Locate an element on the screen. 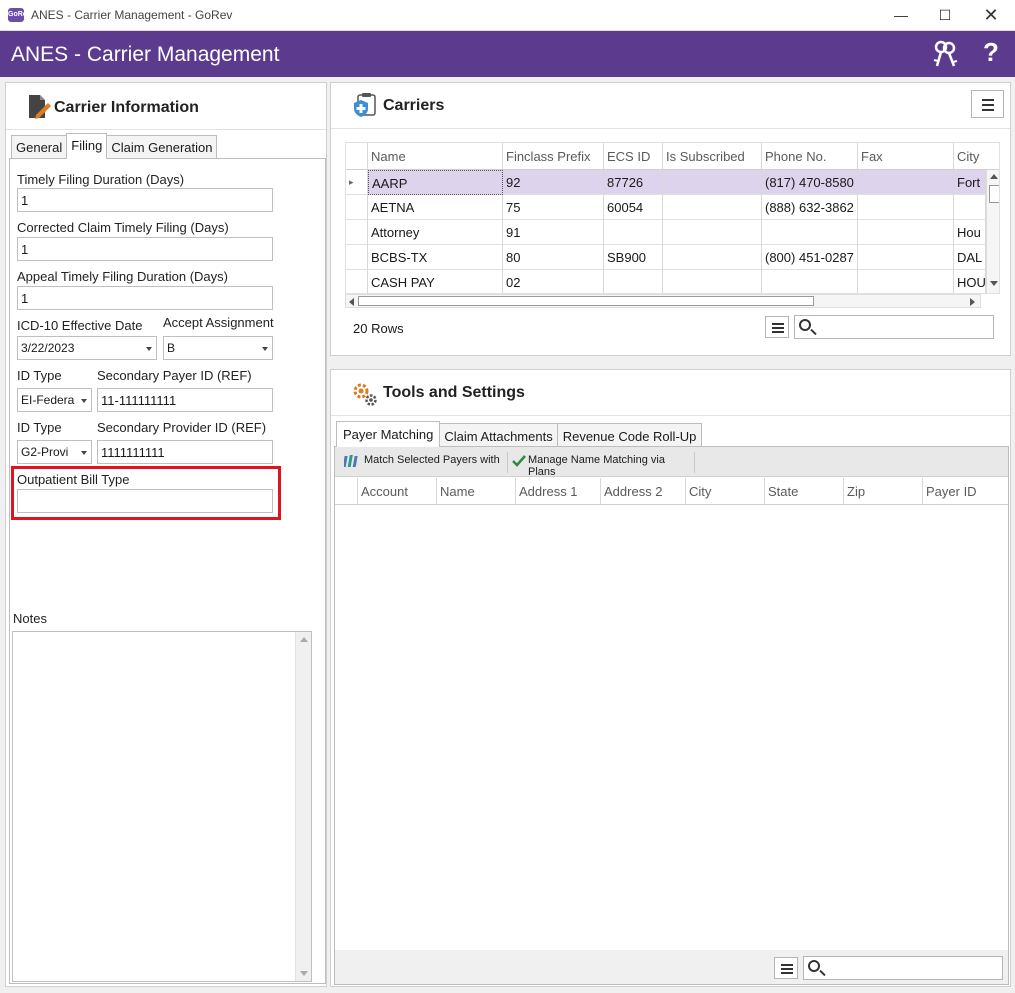  cell-ecs-id: 60054 is located at coordinates (633, 207).